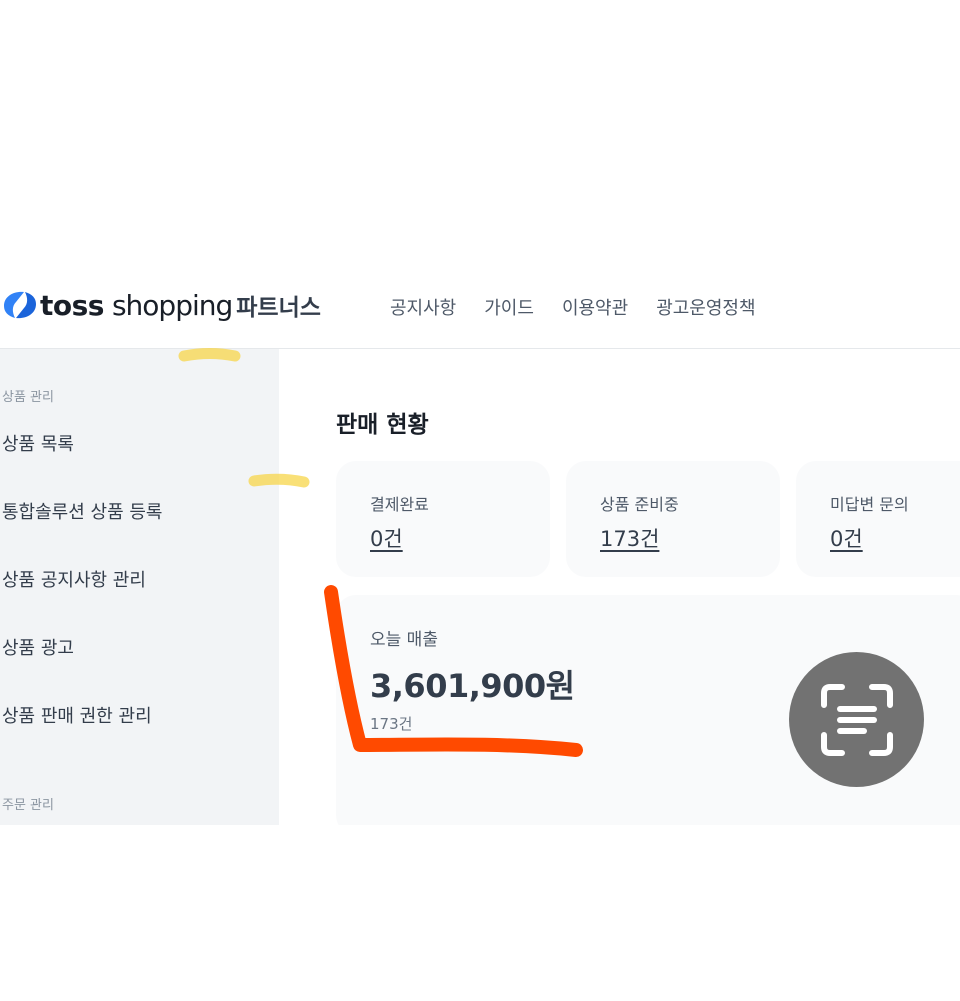 The height and width of the screenshot is (1001, 960). I want to click on stat-card-paid: 결제완료 0건, so click(443, 519).